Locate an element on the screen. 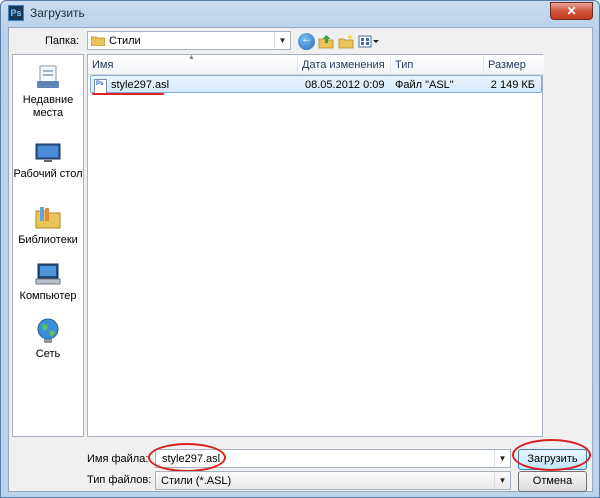 The width and height of the screenshot is (600, 498). place-label: Рабочий стол is located at coordinates (48, 174).